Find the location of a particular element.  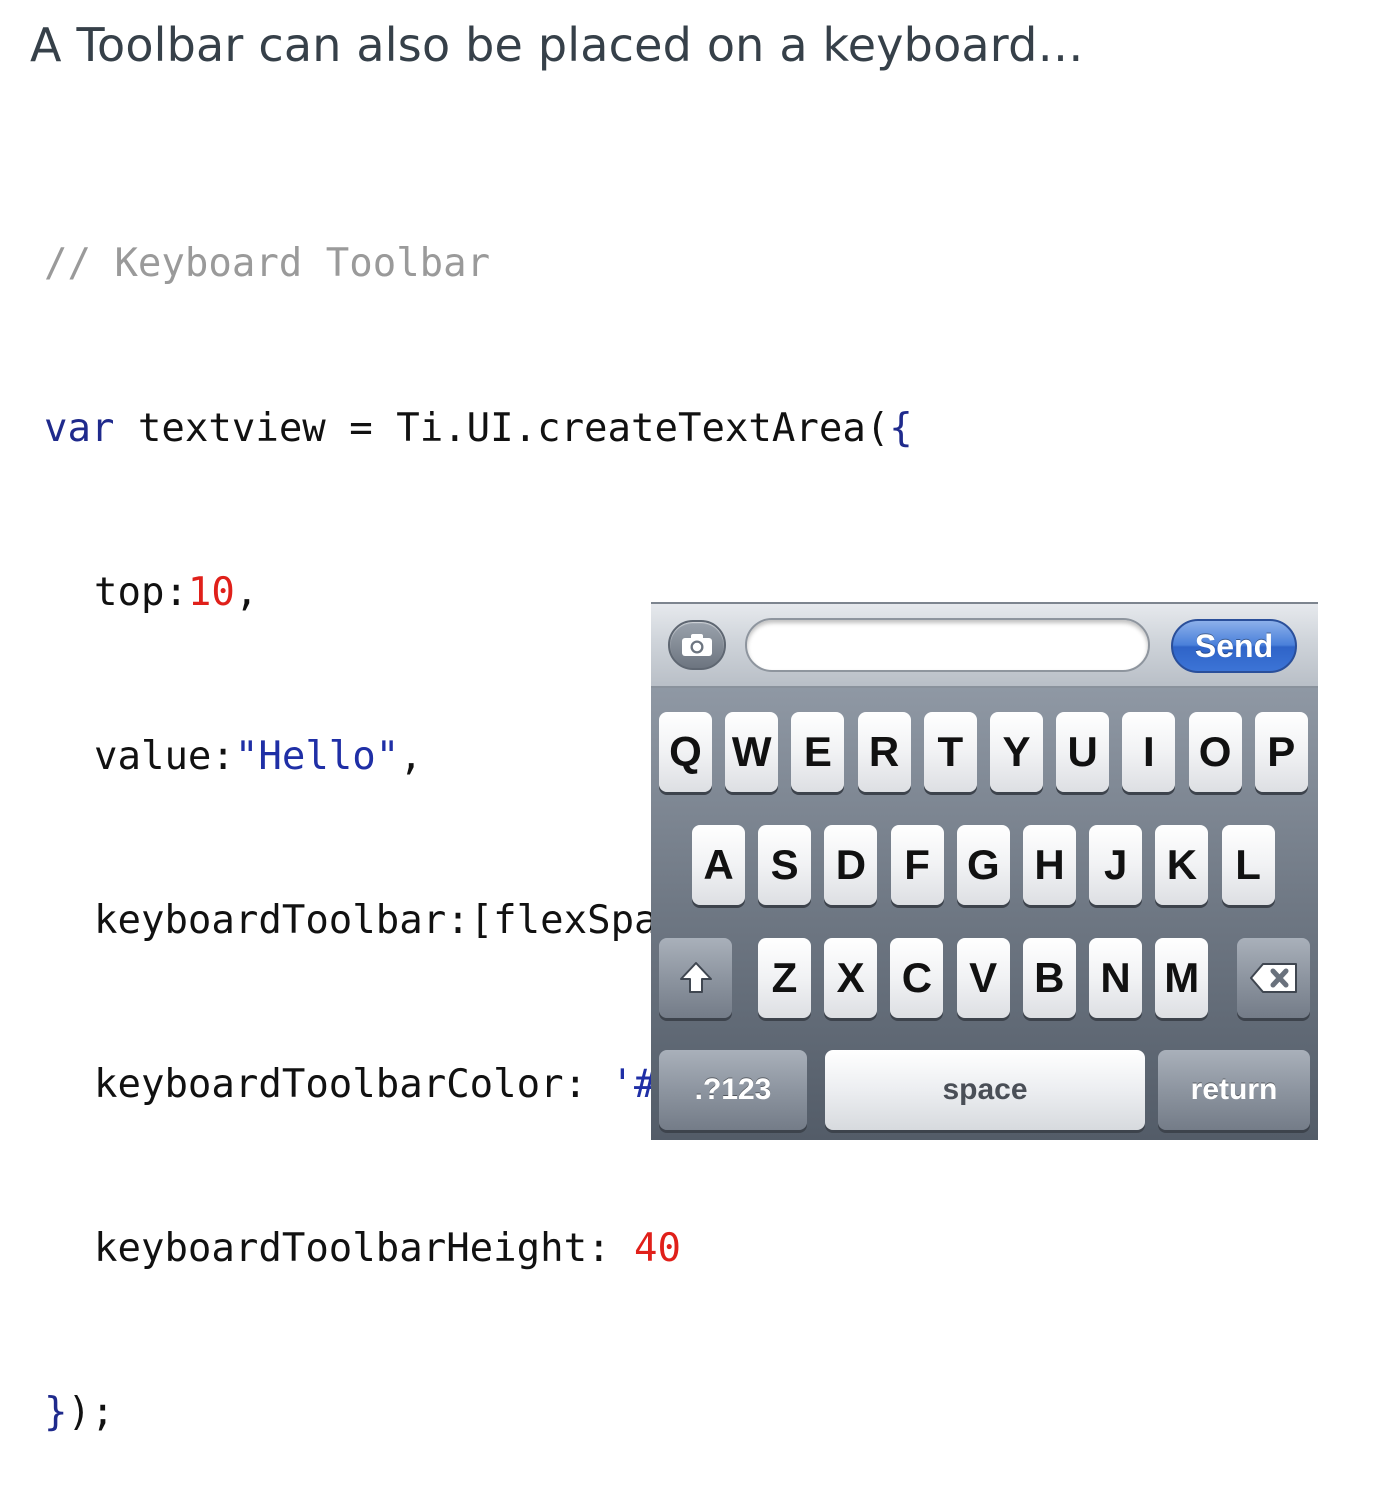

key-l: L is located at coordinates (1248, 865).